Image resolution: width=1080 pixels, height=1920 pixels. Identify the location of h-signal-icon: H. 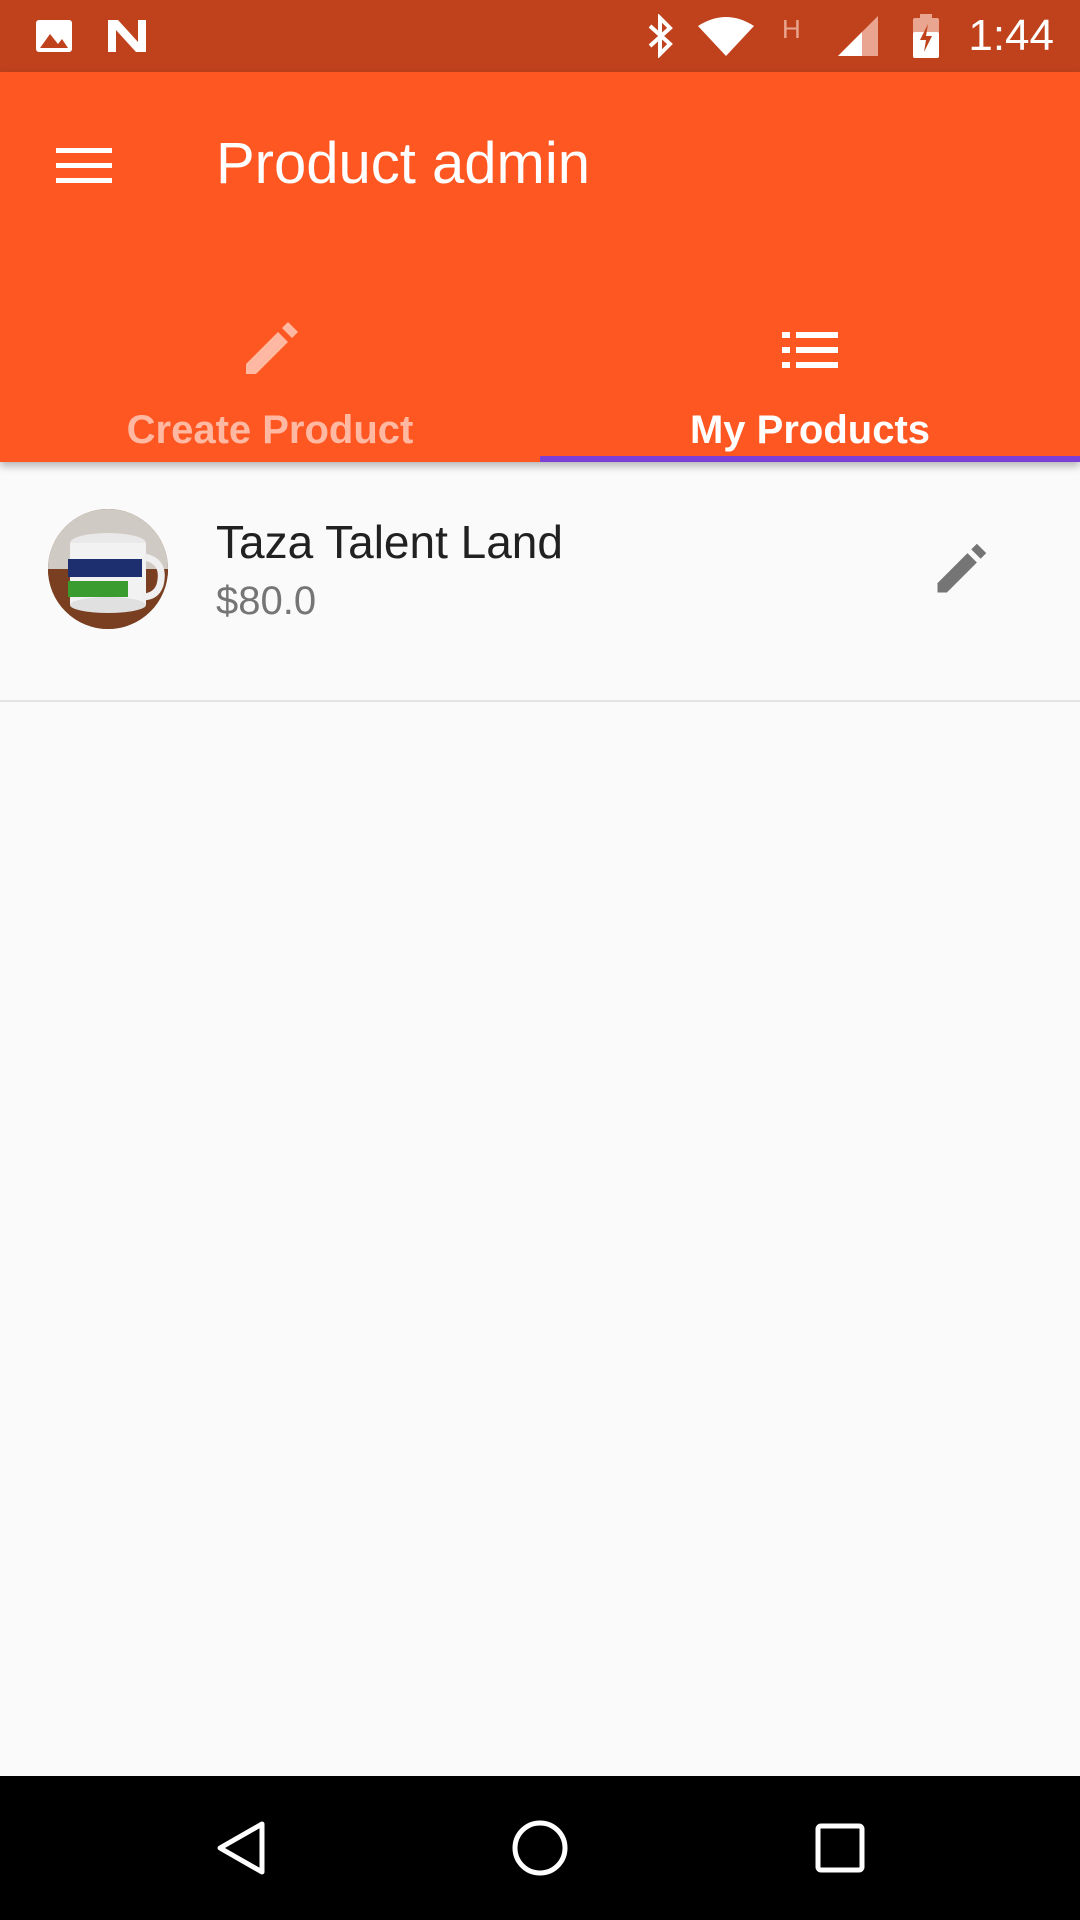
(791, 29).